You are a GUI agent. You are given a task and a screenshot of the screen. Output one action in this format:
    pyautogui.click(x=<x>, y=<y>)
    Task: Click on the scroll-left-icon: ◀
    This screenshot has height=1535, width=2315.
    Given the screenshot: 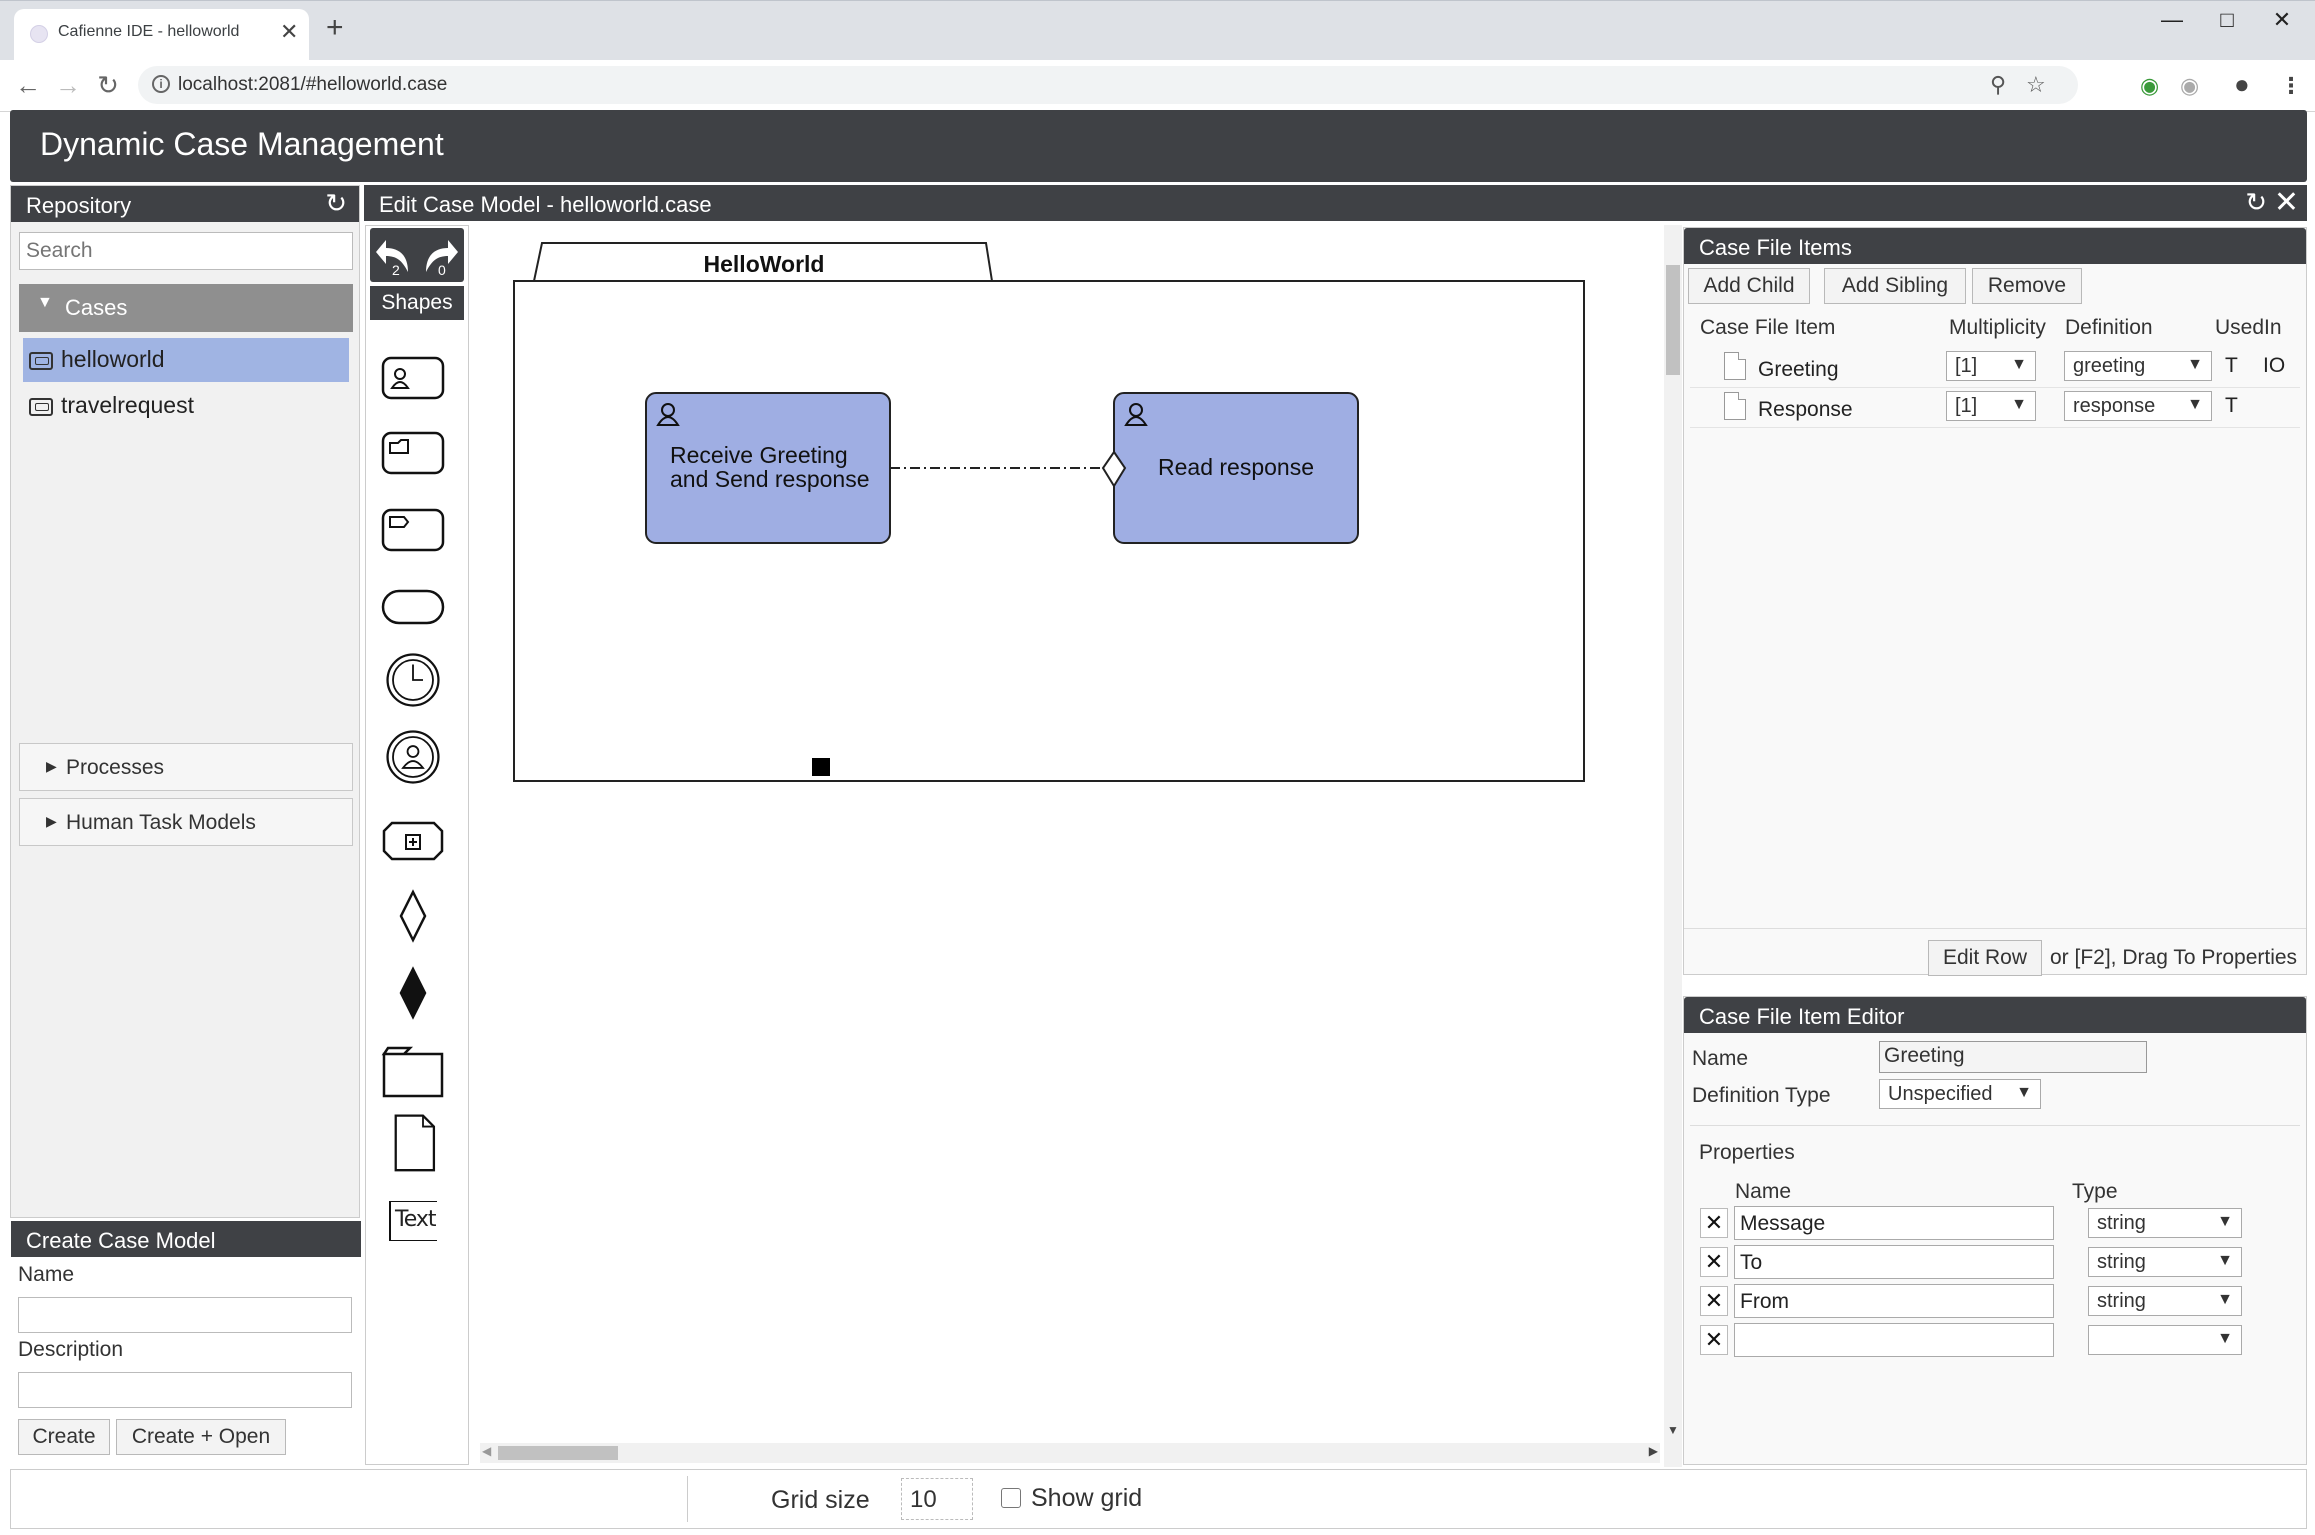 What is the action you would take?
    pyautogui.click(x=486, y=1451)
    